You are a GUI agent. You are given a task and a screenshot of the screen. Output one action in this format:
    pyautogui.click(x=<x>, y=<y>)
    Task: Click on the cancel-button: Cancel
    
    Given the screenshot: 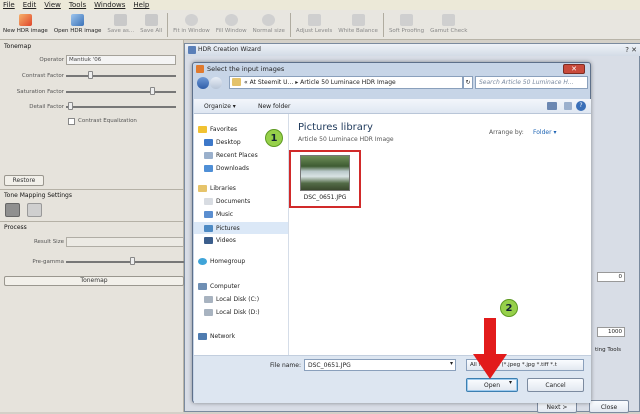 What is the action you would take?
    pyautogui.click(x=555, y=385)
    